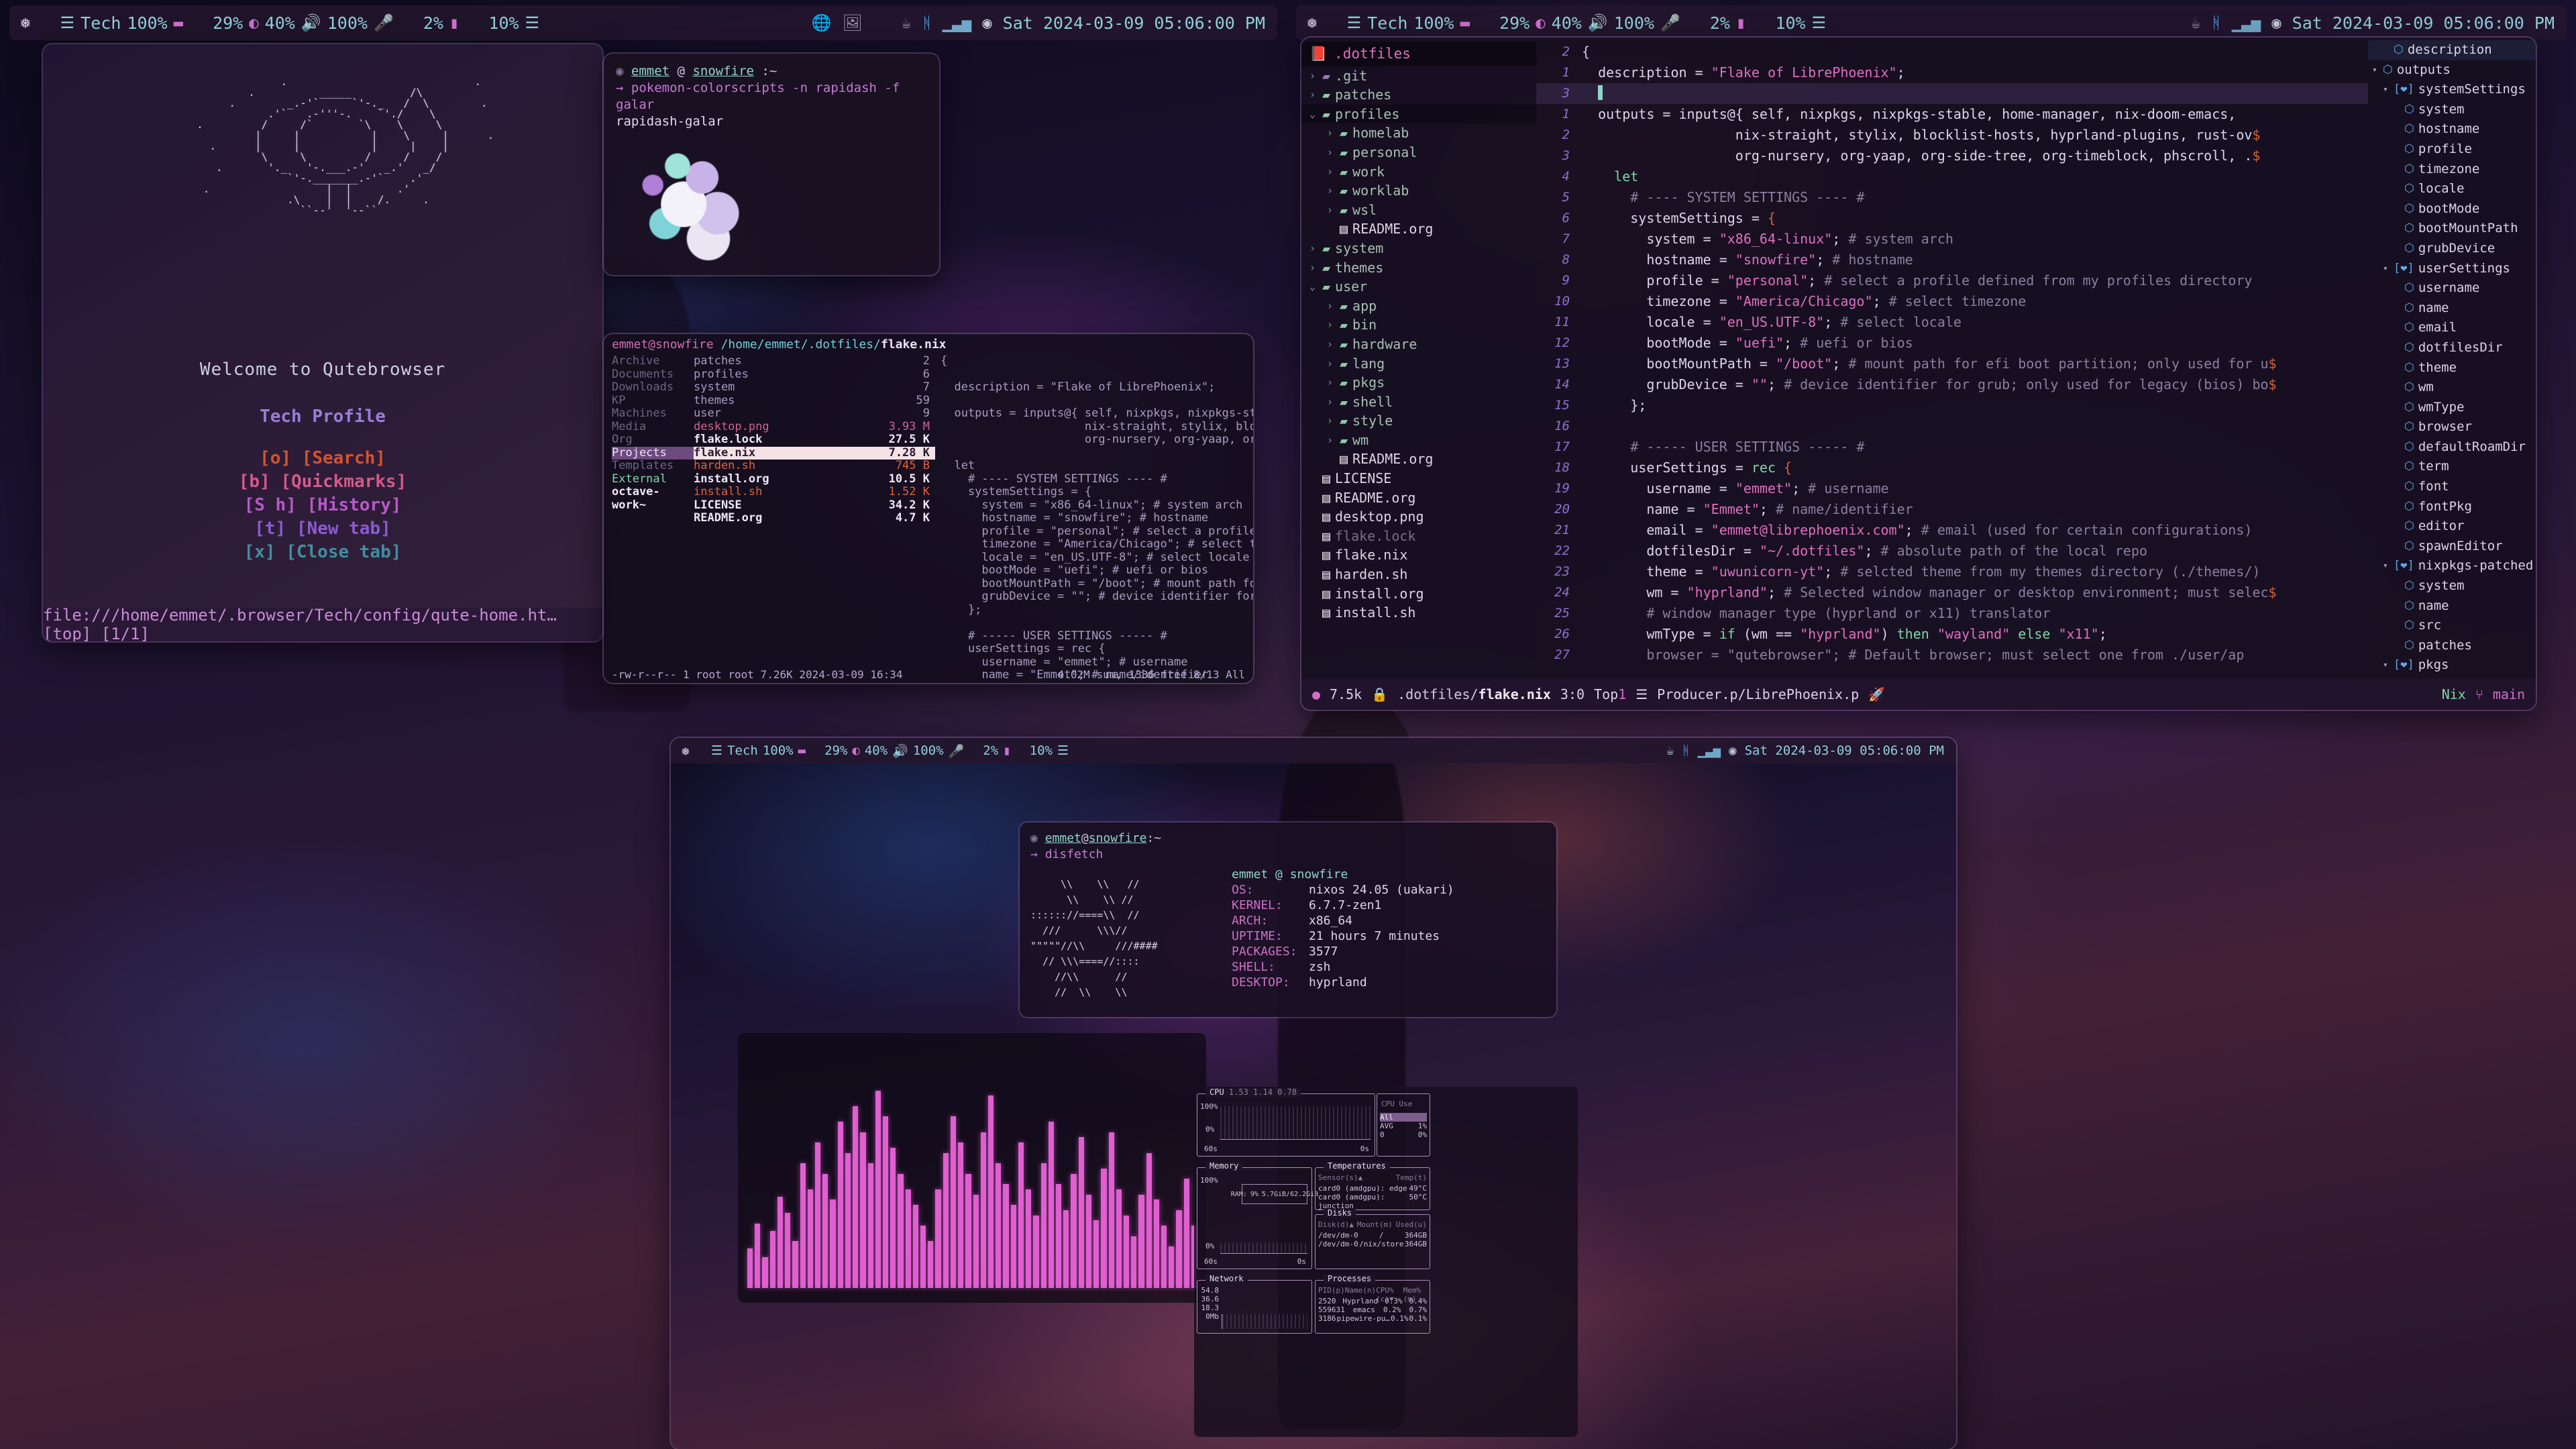  Describe the element at coordinates (1418, 133) in the screenshot. I see `emacs-tree-item: › ▰ homelab` at that location.